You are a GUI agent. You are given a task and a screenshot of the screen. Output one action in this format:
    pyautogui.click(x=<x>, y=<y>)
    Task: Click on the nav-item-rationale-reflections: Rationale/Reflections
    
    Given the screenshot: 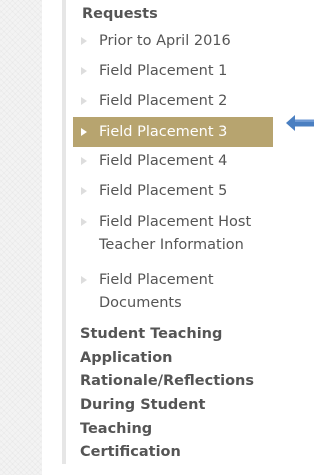 What is the action you would take?
    pyautogui.click(x=175, y=382)
    